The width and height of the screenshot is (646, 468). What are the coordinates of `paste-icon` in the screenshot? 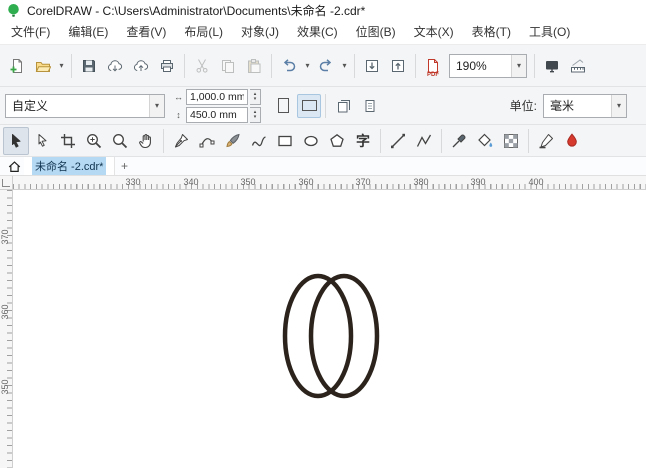 It's located at (254, 66).